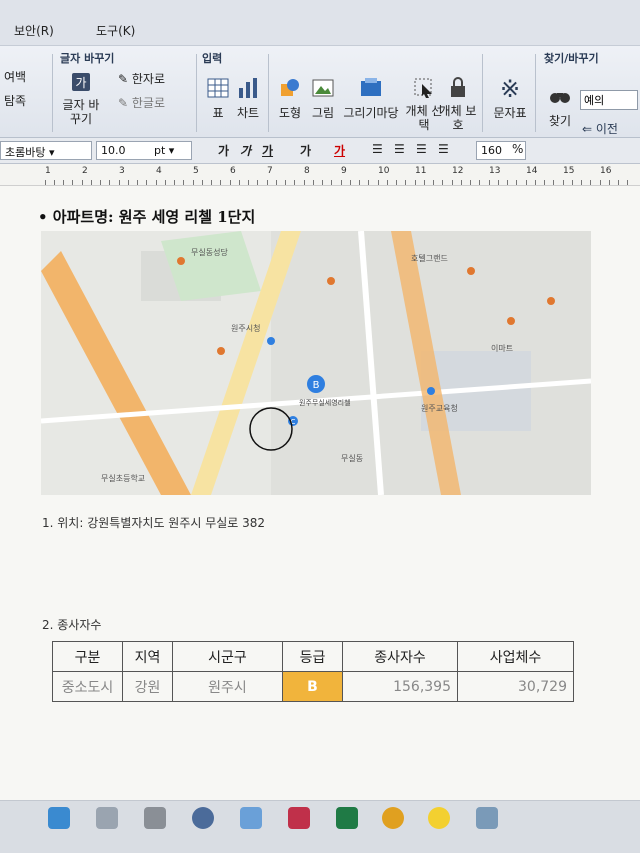 The width and height of the screenshot is (640, 853). What do you see at coordinates (46, 150) in the screenshot?
I see `style-select: 초롬바탕 ▾` at bounding box center [46, 150].